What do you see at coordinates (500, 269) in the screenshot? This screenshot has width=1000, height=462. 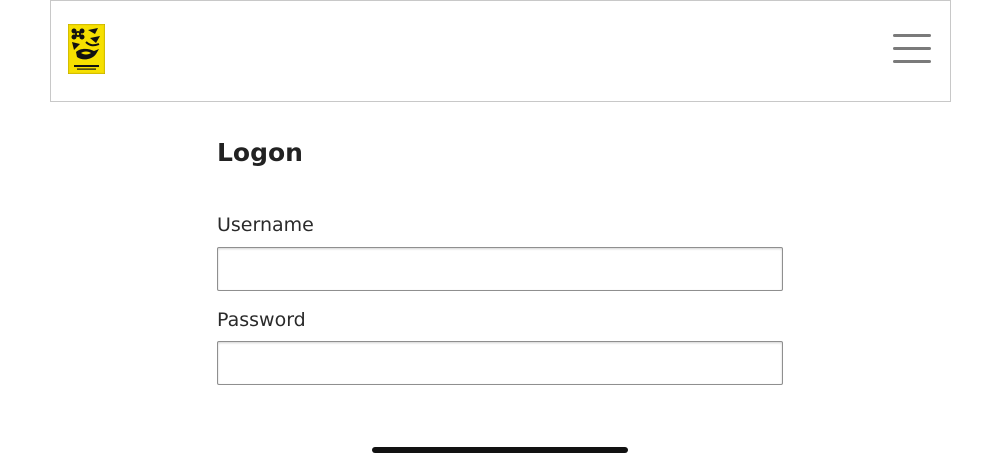 I see `username-field` at bounding box center [500, 269].